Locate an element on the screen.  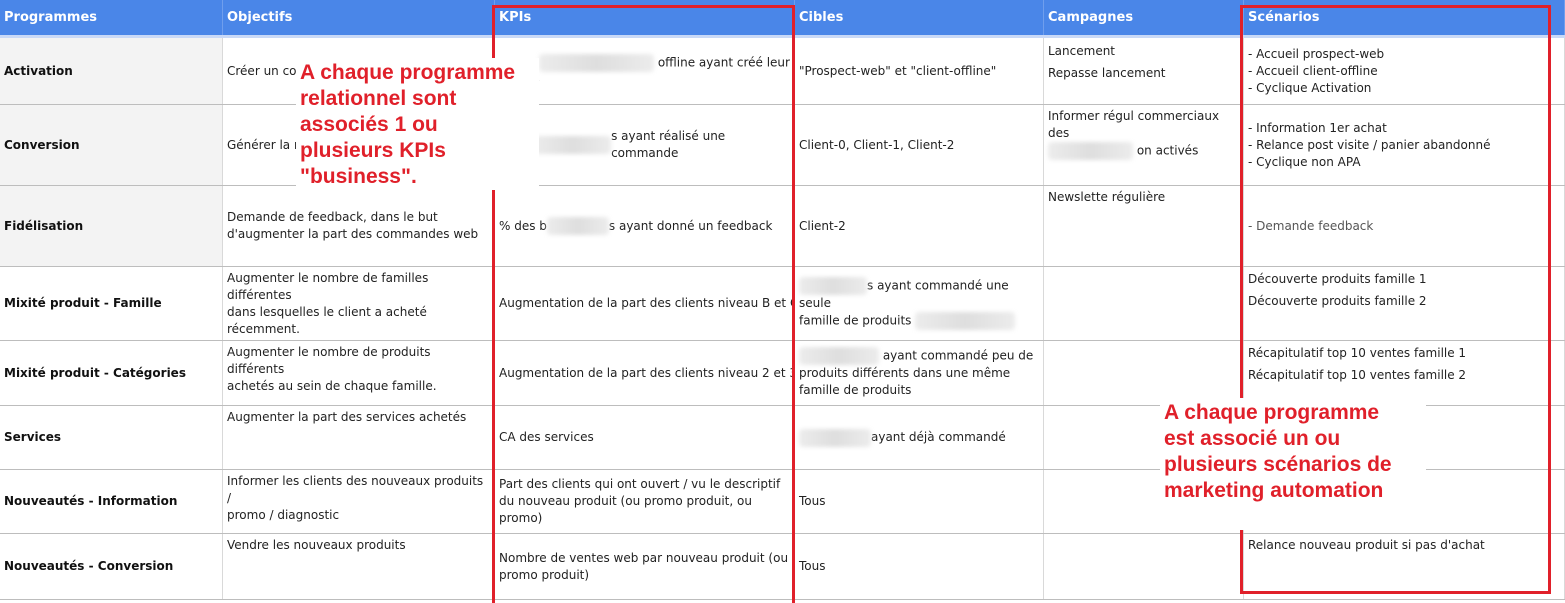
kpi-cell: CA des services is located at coordinates (645, 437).